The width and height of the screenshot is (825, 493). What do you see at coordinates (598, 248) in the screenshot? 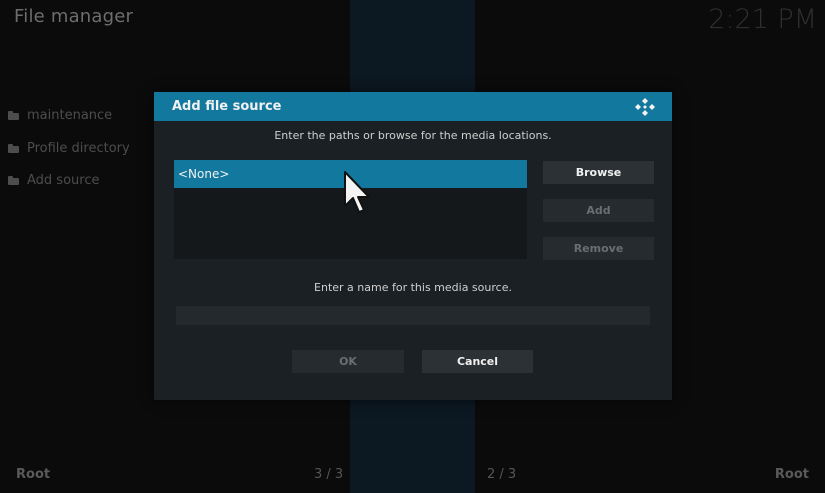
I see `remove-button: Remove` at bounding box center [598, 248].